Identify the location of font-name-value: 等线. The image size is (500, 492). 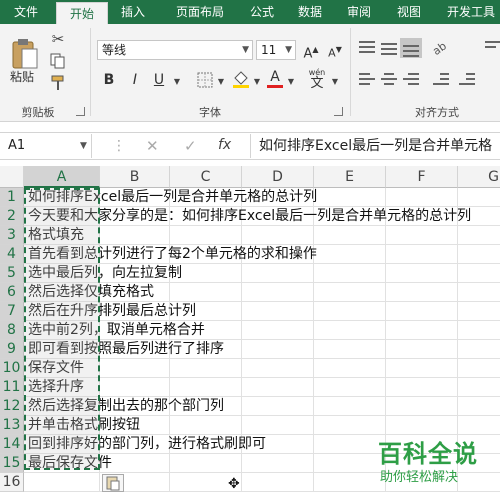
(114, 50).